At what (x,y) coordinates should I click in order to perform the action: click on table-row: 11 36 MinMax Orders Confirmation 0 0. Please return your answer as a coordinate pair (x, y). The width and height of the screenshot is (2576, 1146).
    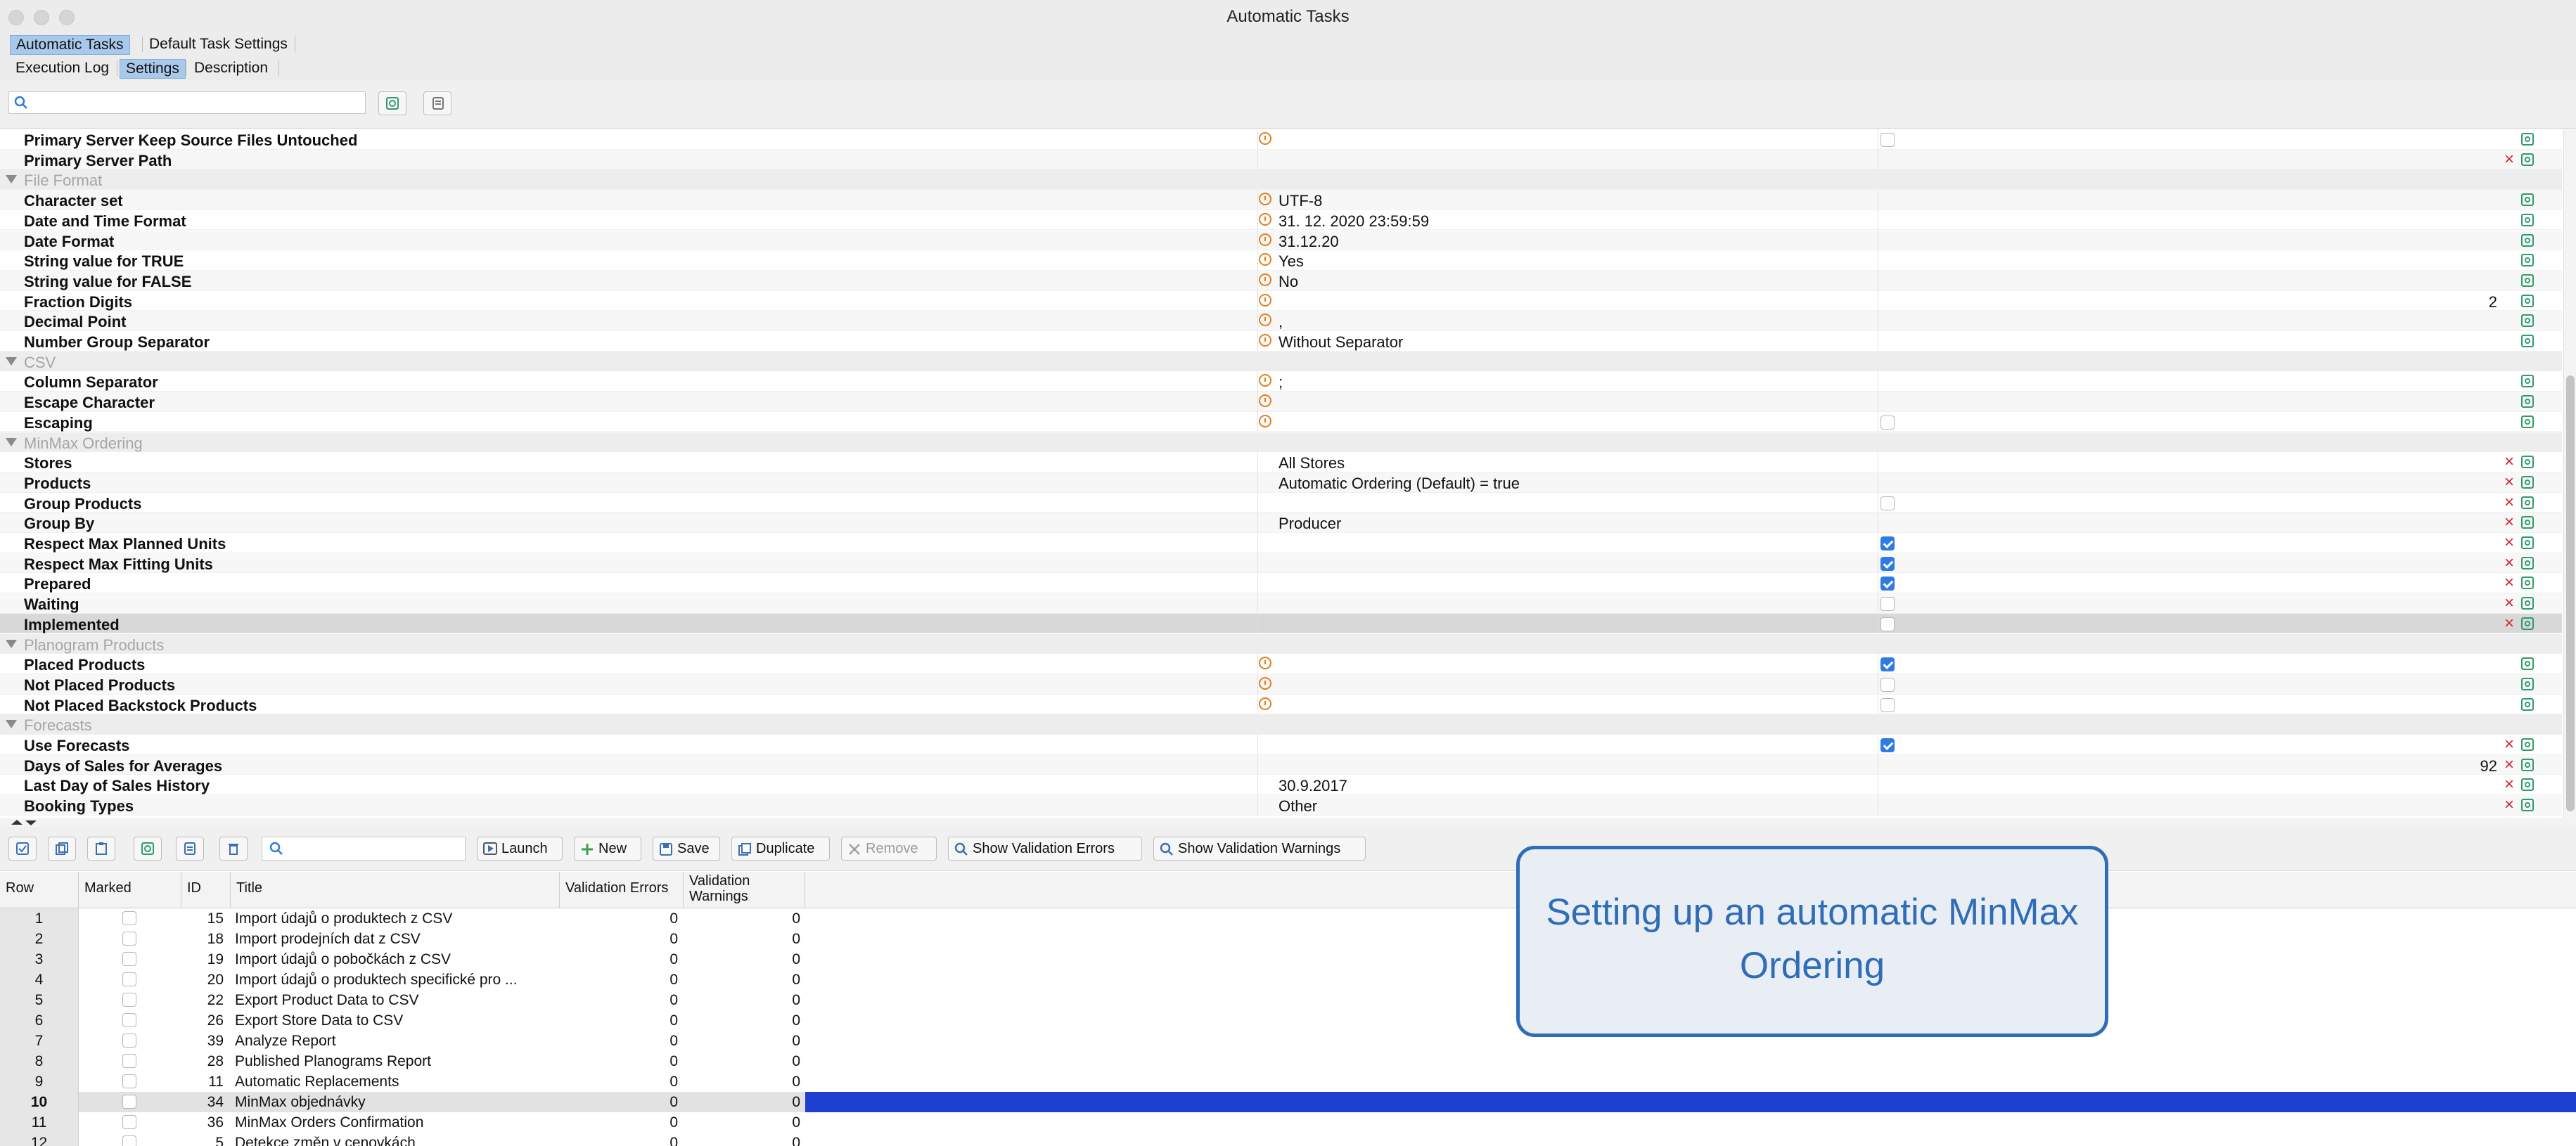
    Looking at the image, I should click on (1288, 1122).